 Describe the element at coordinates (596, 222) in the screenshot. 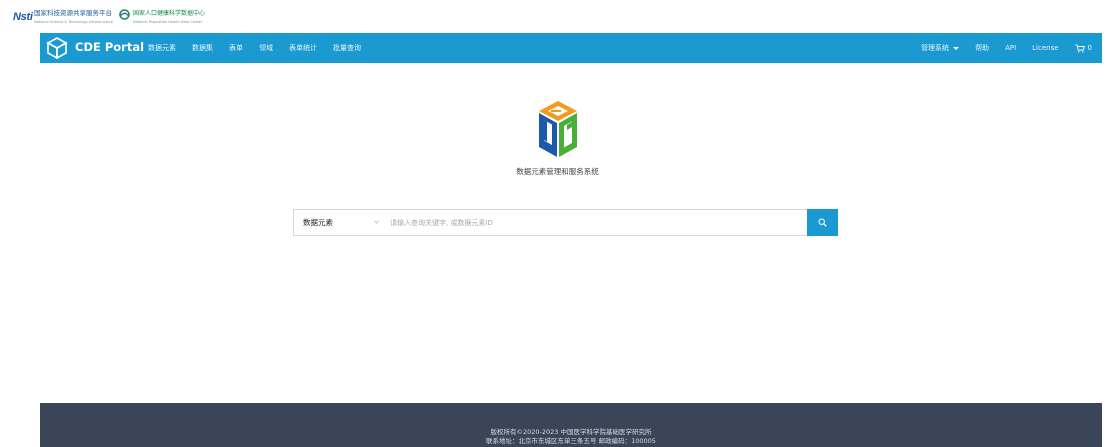

I see `search-input` at that location.